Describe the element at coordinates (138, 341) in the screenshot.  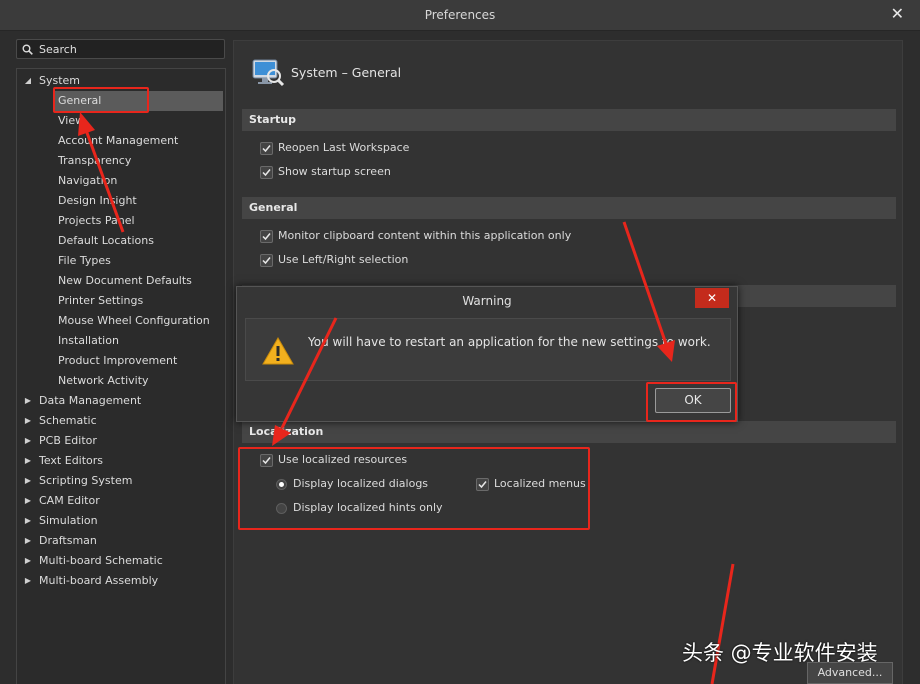
I see `tree-item-installation: Installation` at that location.